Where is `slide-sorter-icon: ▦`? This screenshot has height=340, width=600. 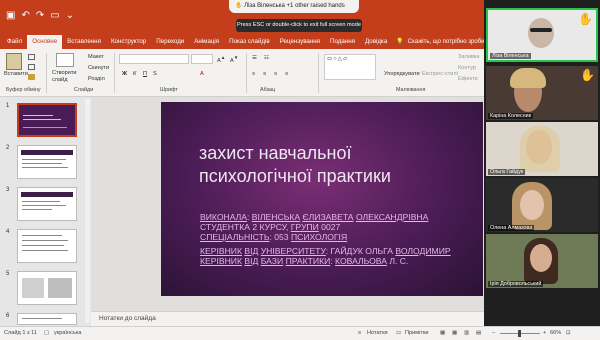
slide-sorter-icon: ▦ is located at coordinates (454, 333).